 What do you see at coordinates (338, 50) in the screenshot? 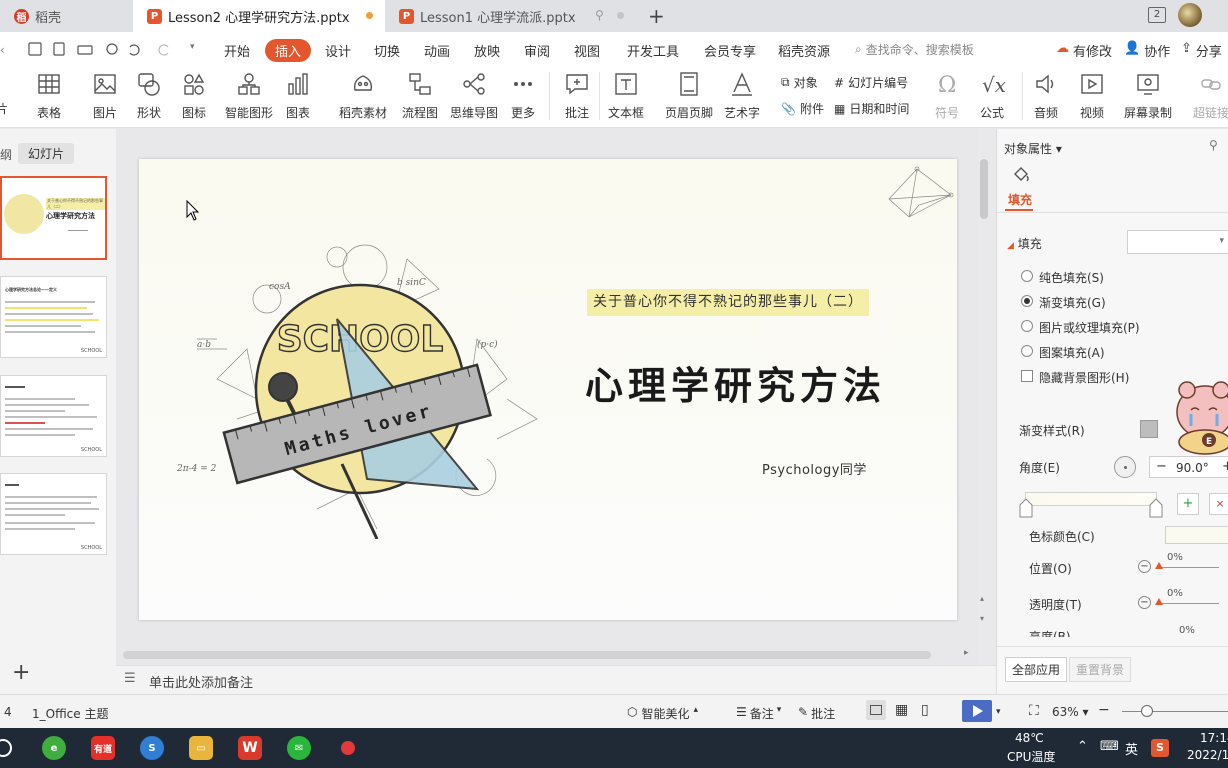
I see `menu-design: 设计` at bounding box center [338, 50].